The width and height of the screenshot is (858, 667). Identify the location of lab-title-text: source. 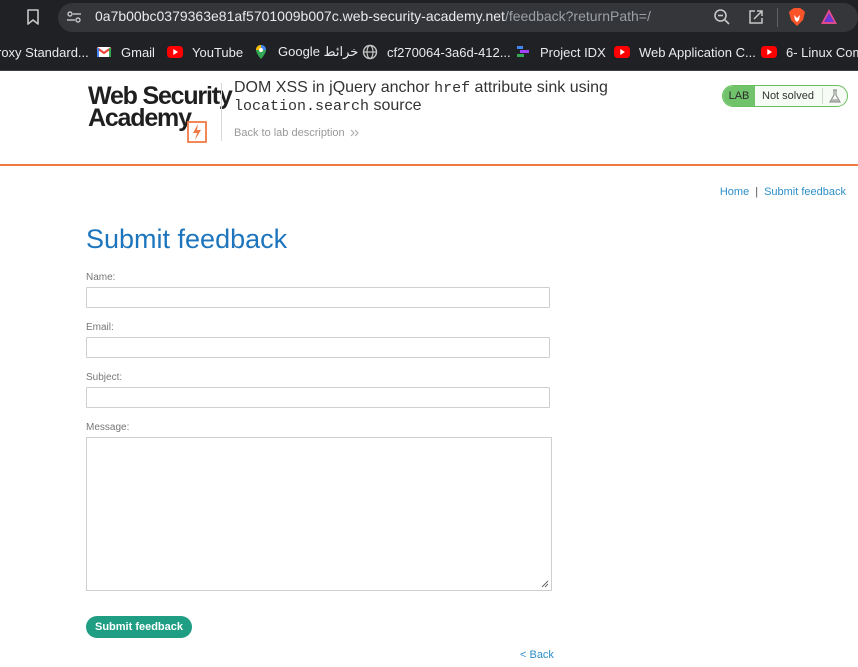
(395, 105).